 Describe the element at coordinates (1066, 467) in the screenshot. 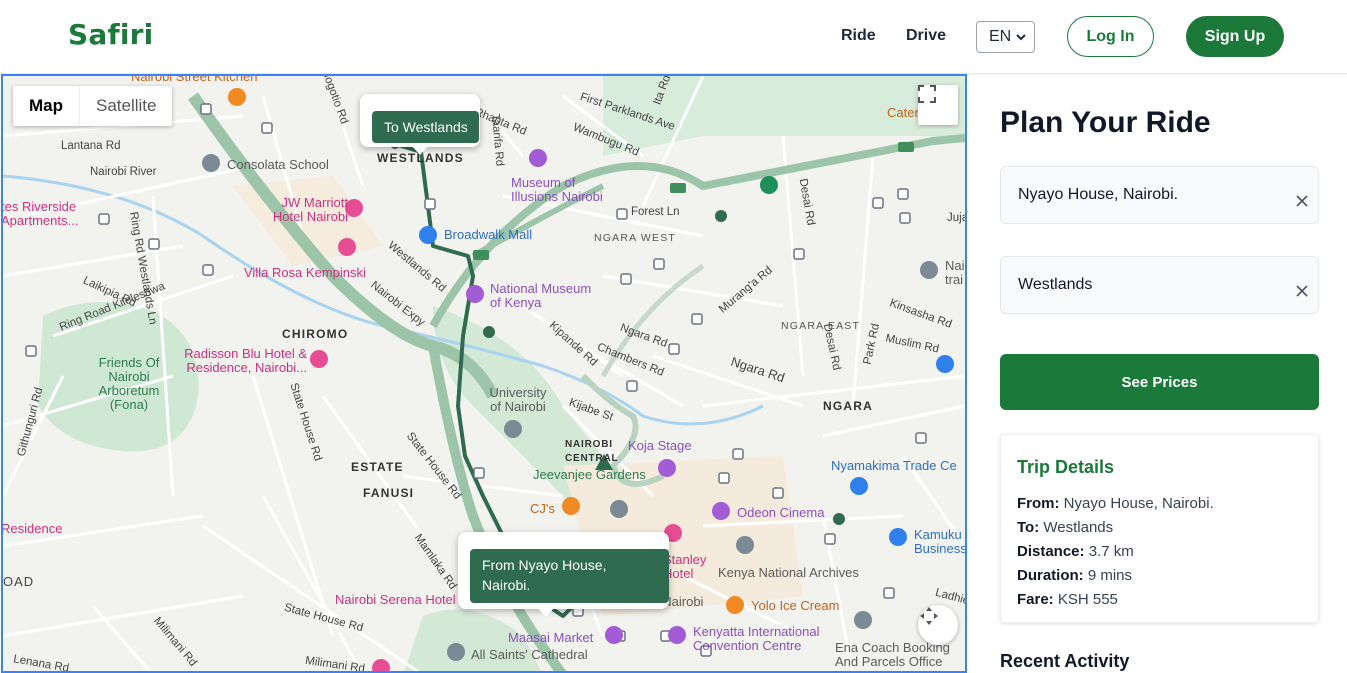

I see `trip-details-title: Trip Details` at that location.